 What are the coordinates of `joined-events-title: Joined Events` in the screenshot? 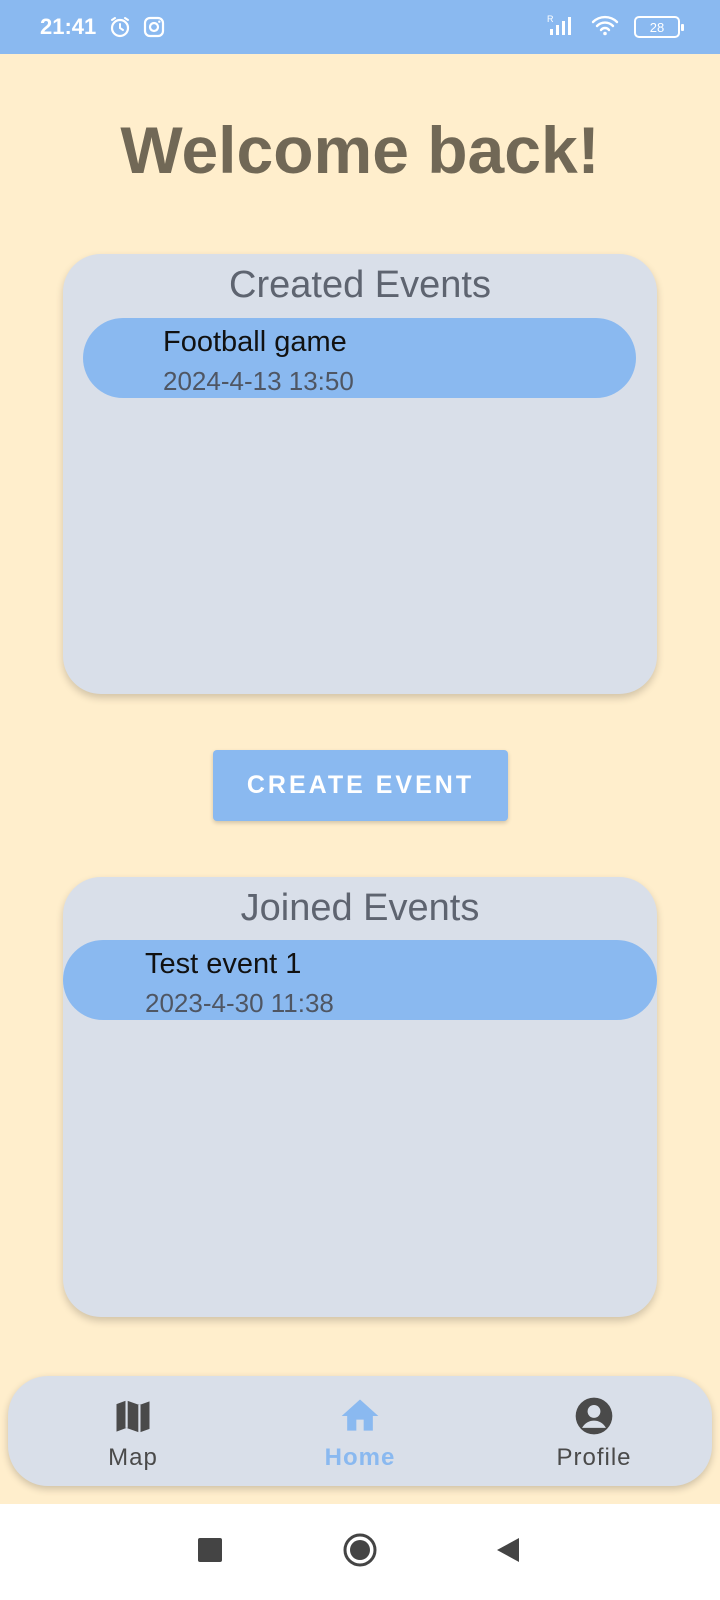 It's located at (360, 908).